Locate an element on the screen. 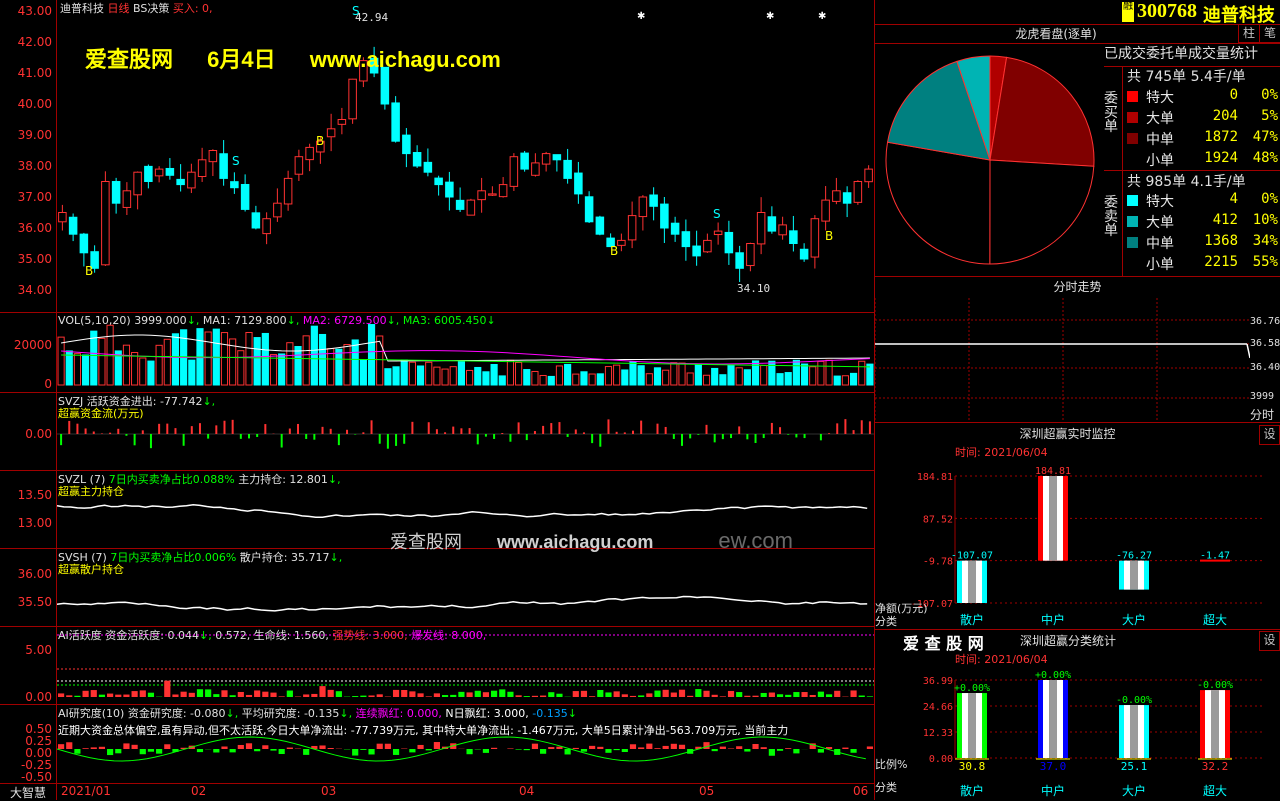  volume-chart is located at coordinates (465, 352).